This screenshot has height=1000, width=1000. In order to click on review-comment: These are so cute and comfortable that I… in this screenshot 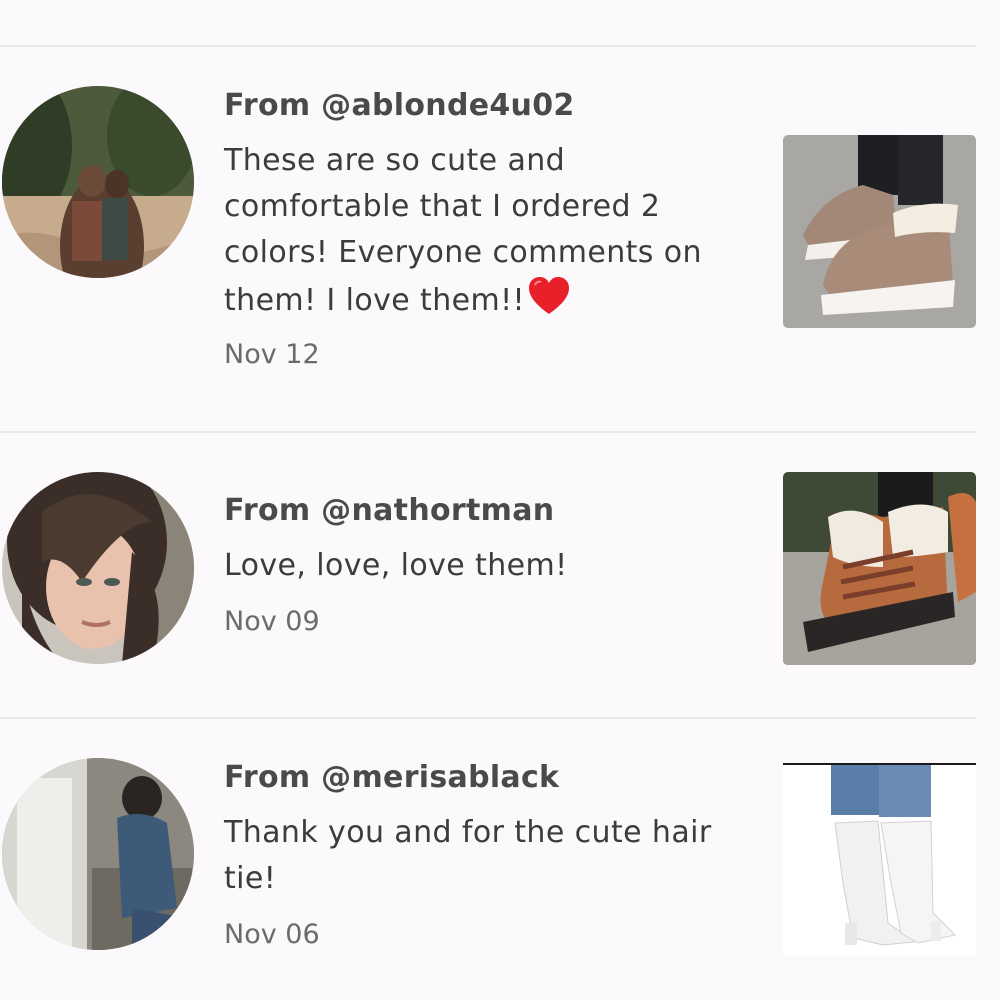, I will do `click(484, 231)`.